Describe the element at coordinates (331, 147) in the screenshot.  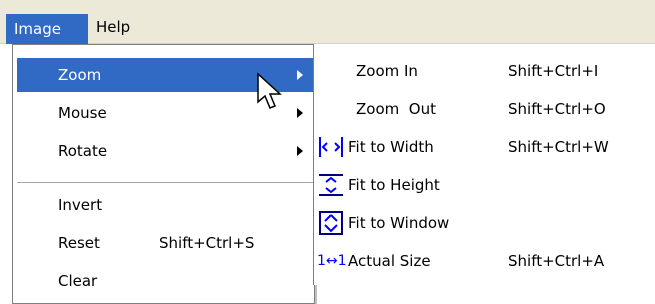
I see `fit-width-icon` at that location.